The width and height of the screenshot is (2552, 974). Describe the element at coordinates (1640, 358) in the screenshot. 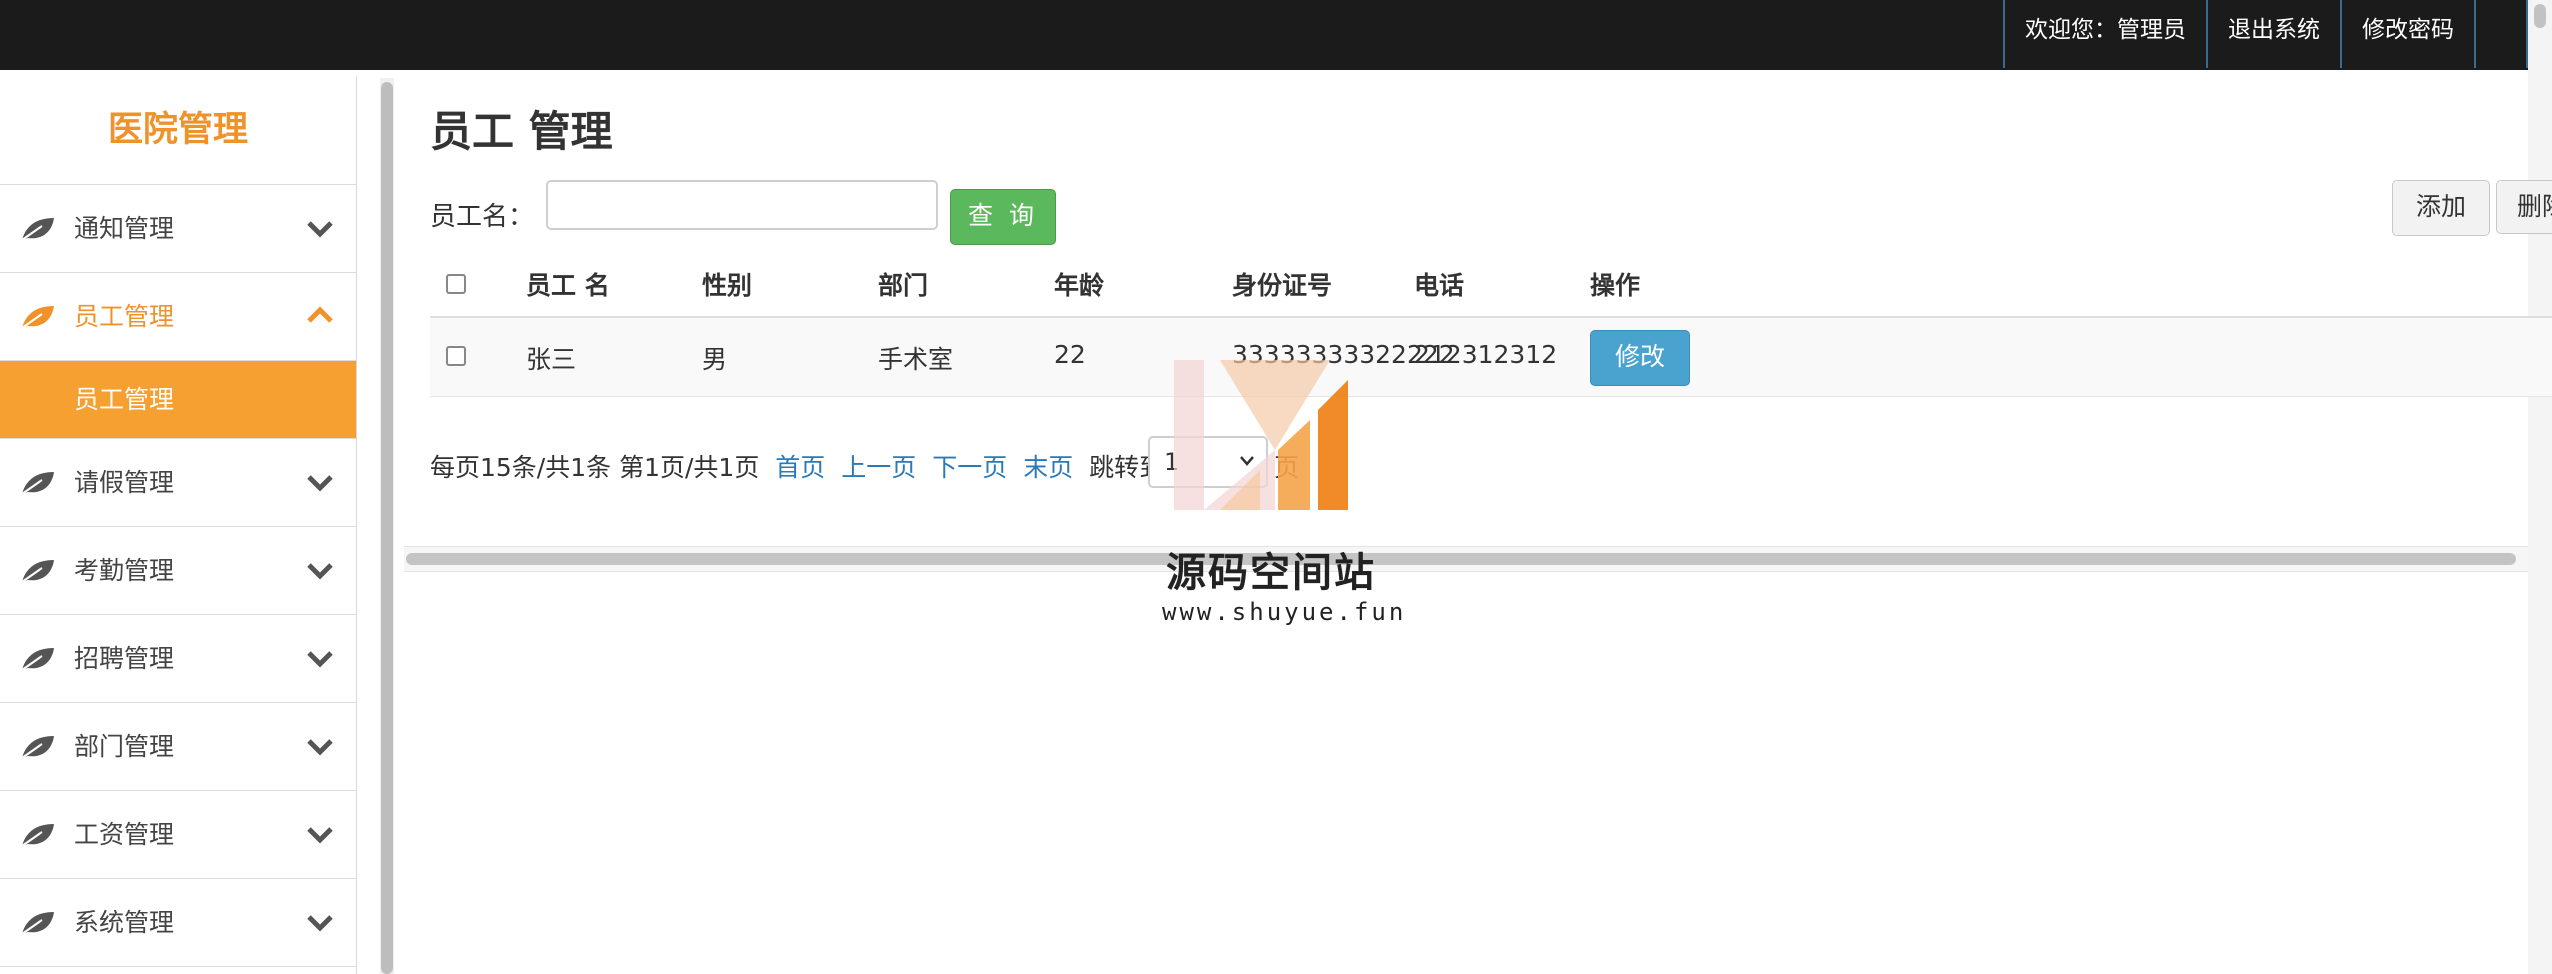

I see `edit-button: 修改` at that location.